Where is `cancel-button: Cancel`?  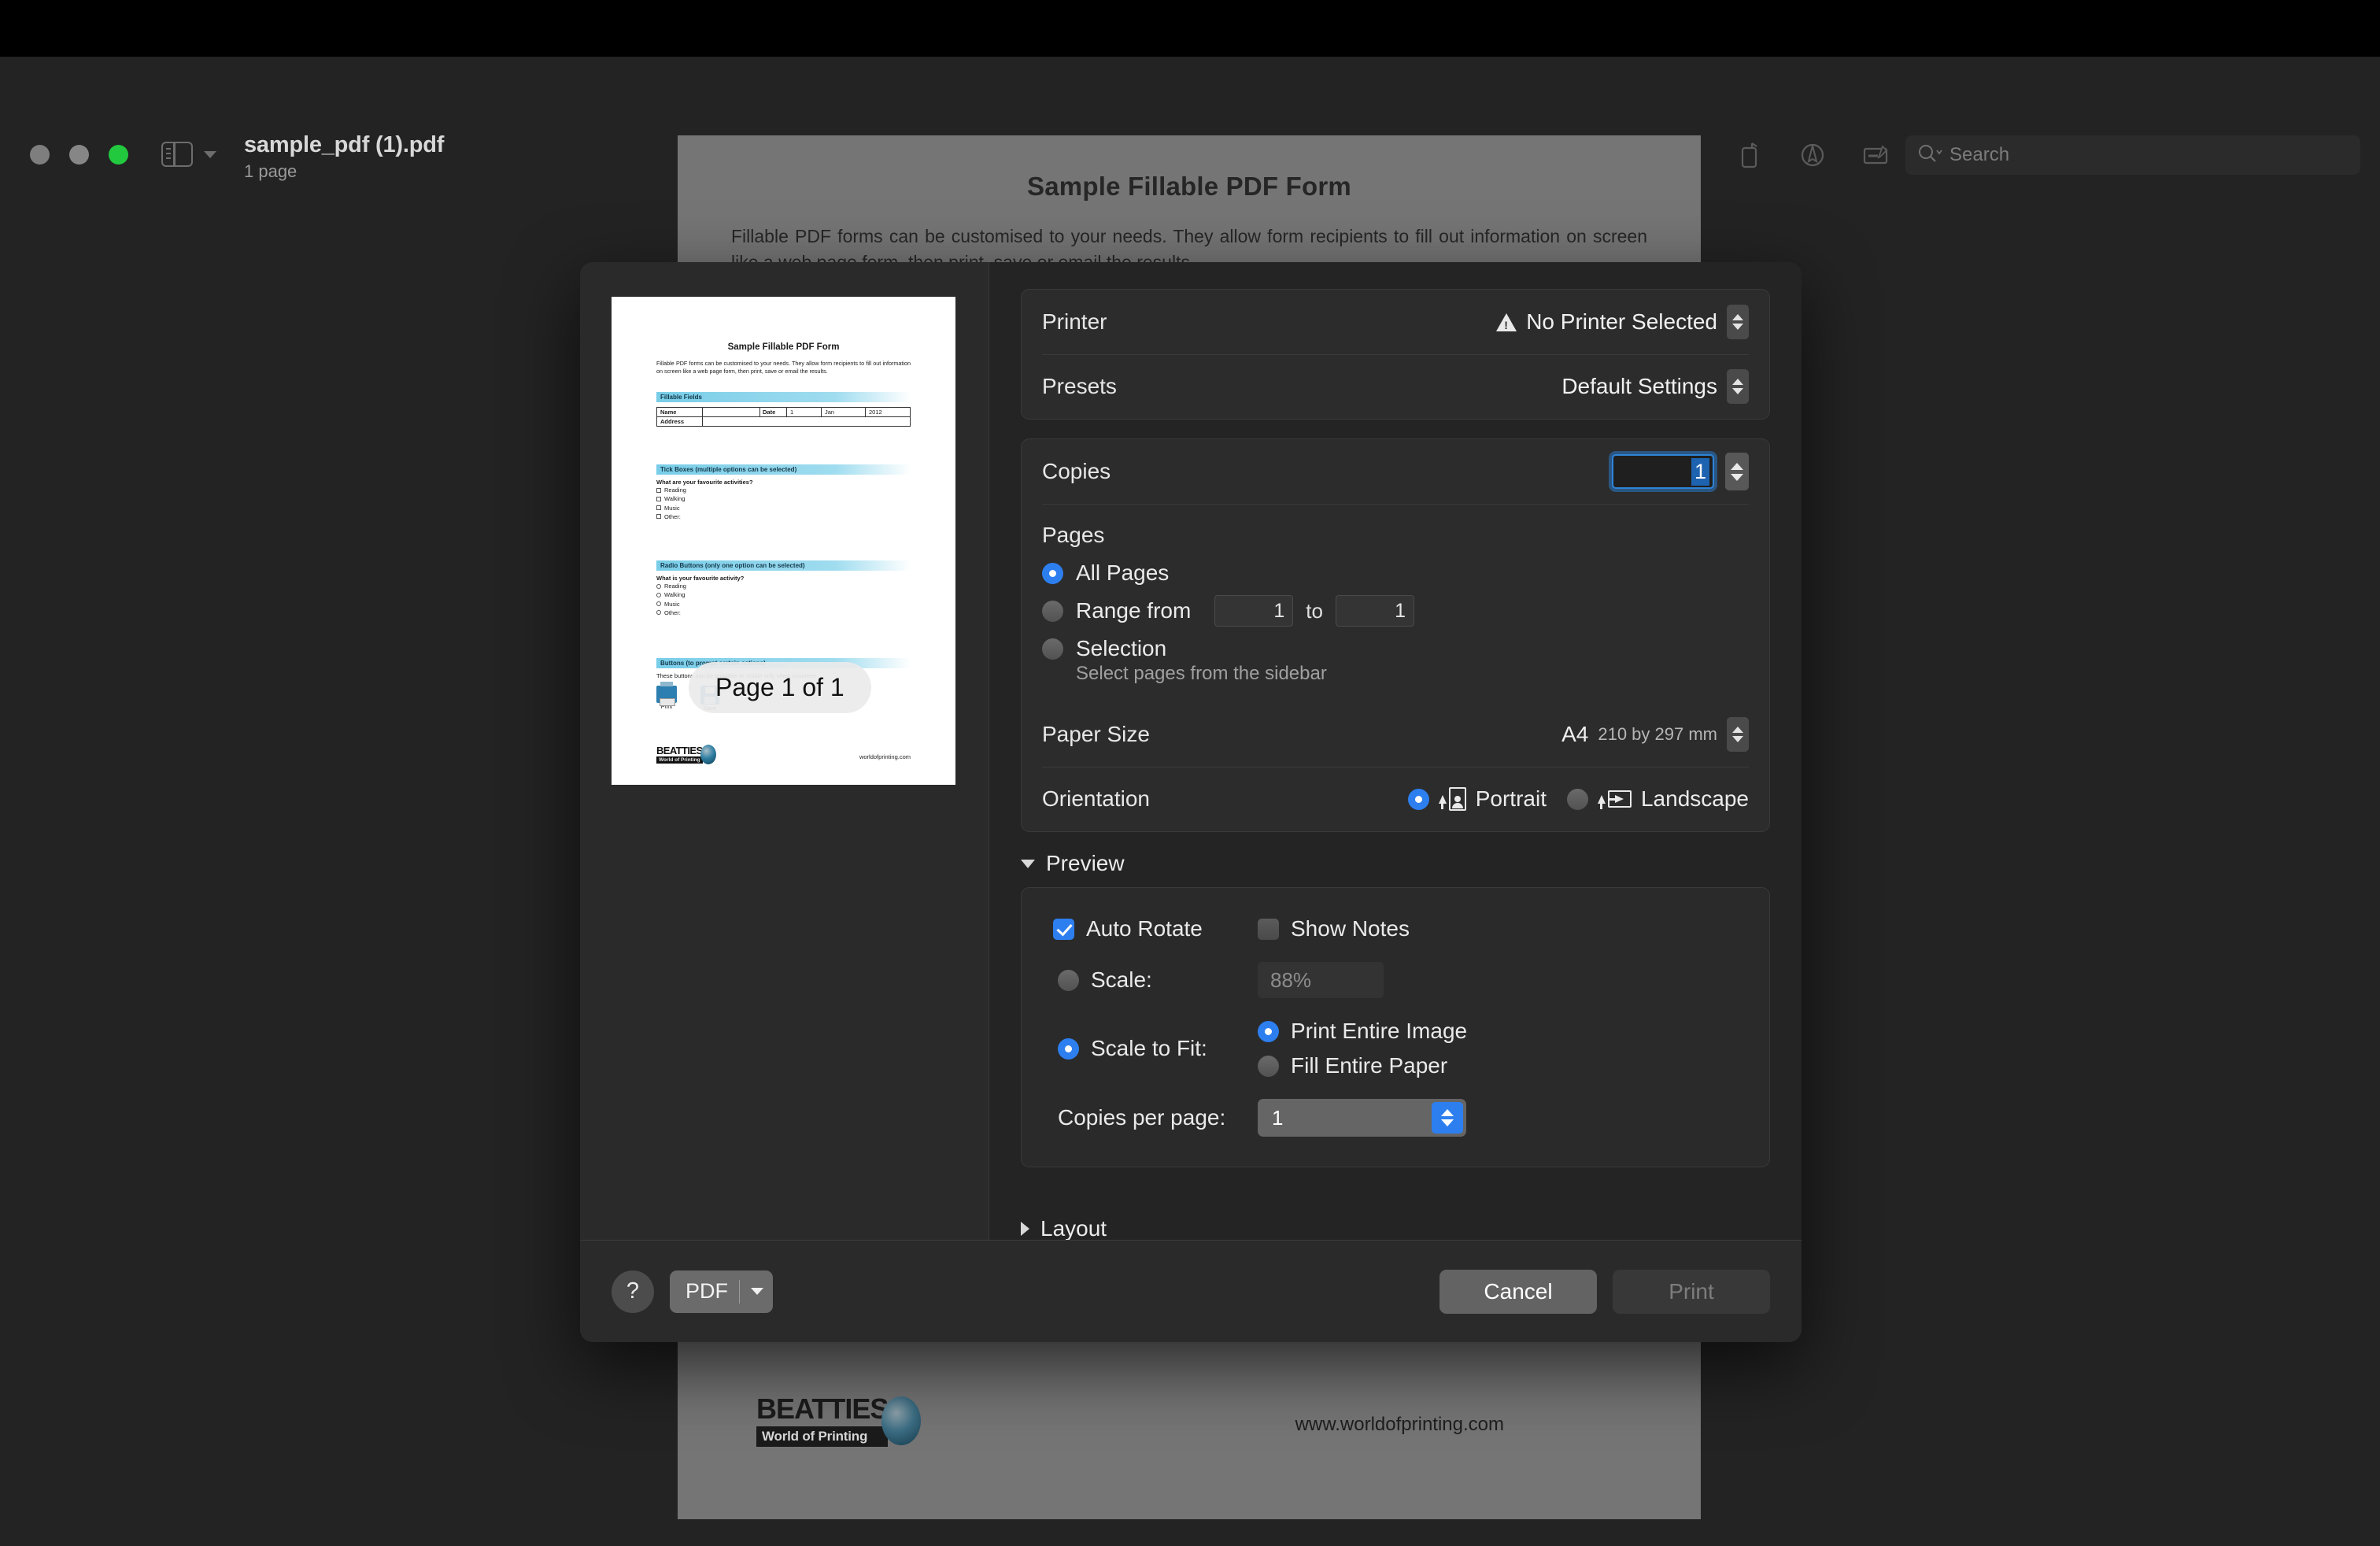 cancel-button: Cancel is located at coordinates (1518, 1291).